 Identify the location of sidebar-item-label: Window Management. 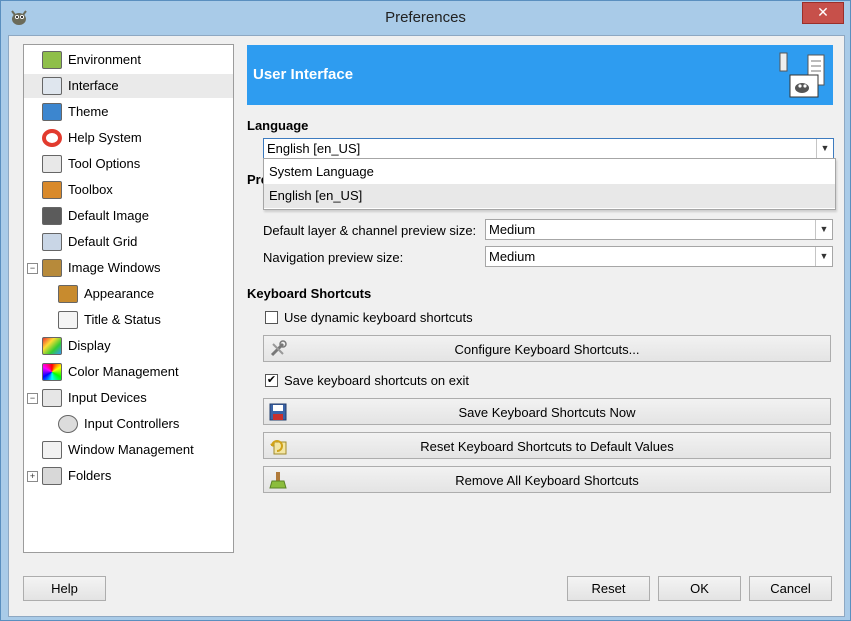
(131, 449).